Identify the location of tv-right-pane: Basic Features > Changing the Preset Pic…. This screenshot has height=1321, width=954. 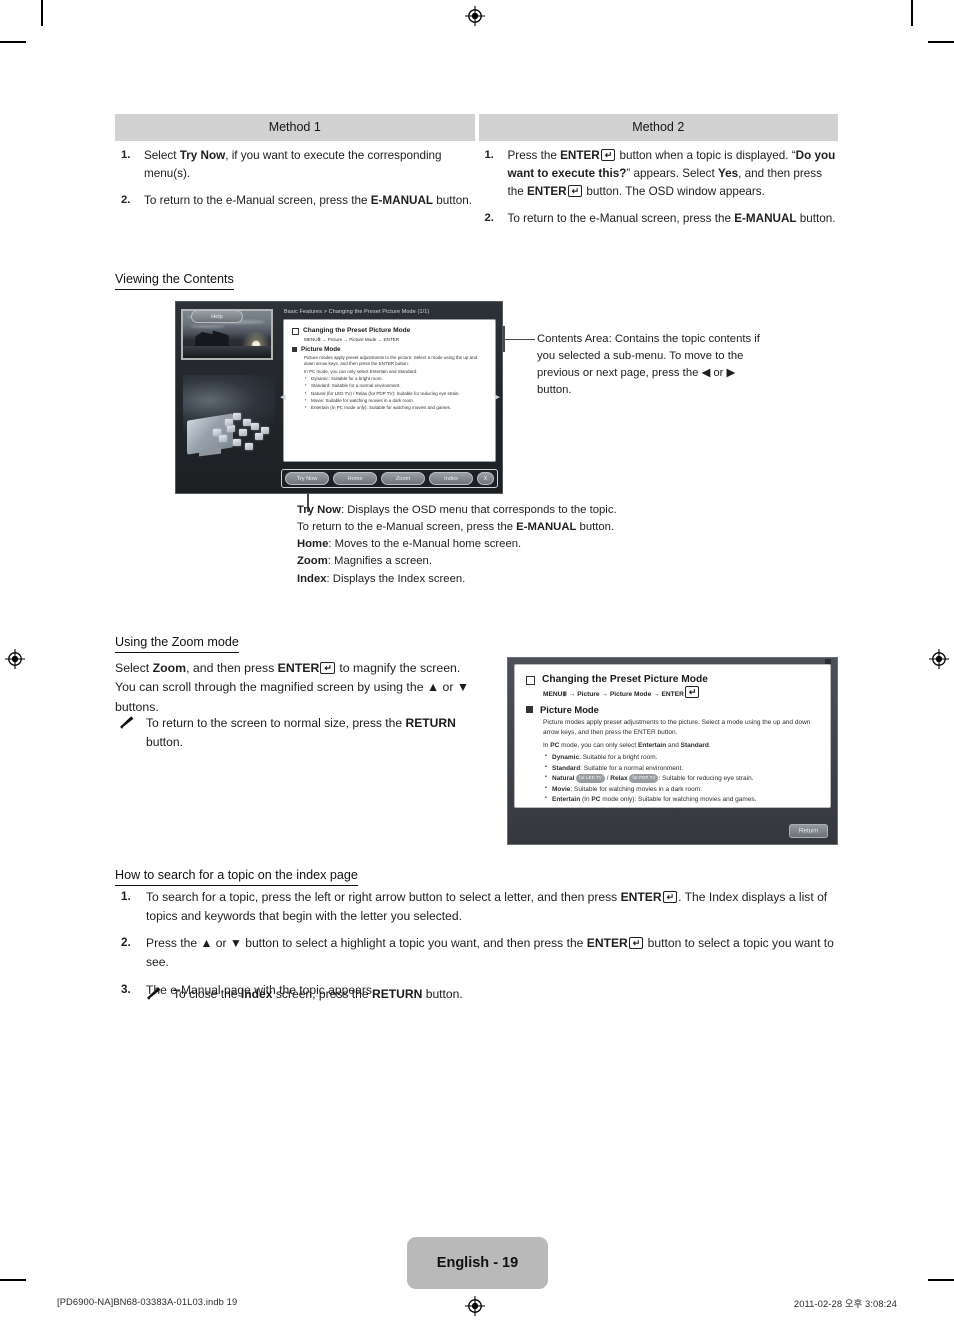
(389, 385).